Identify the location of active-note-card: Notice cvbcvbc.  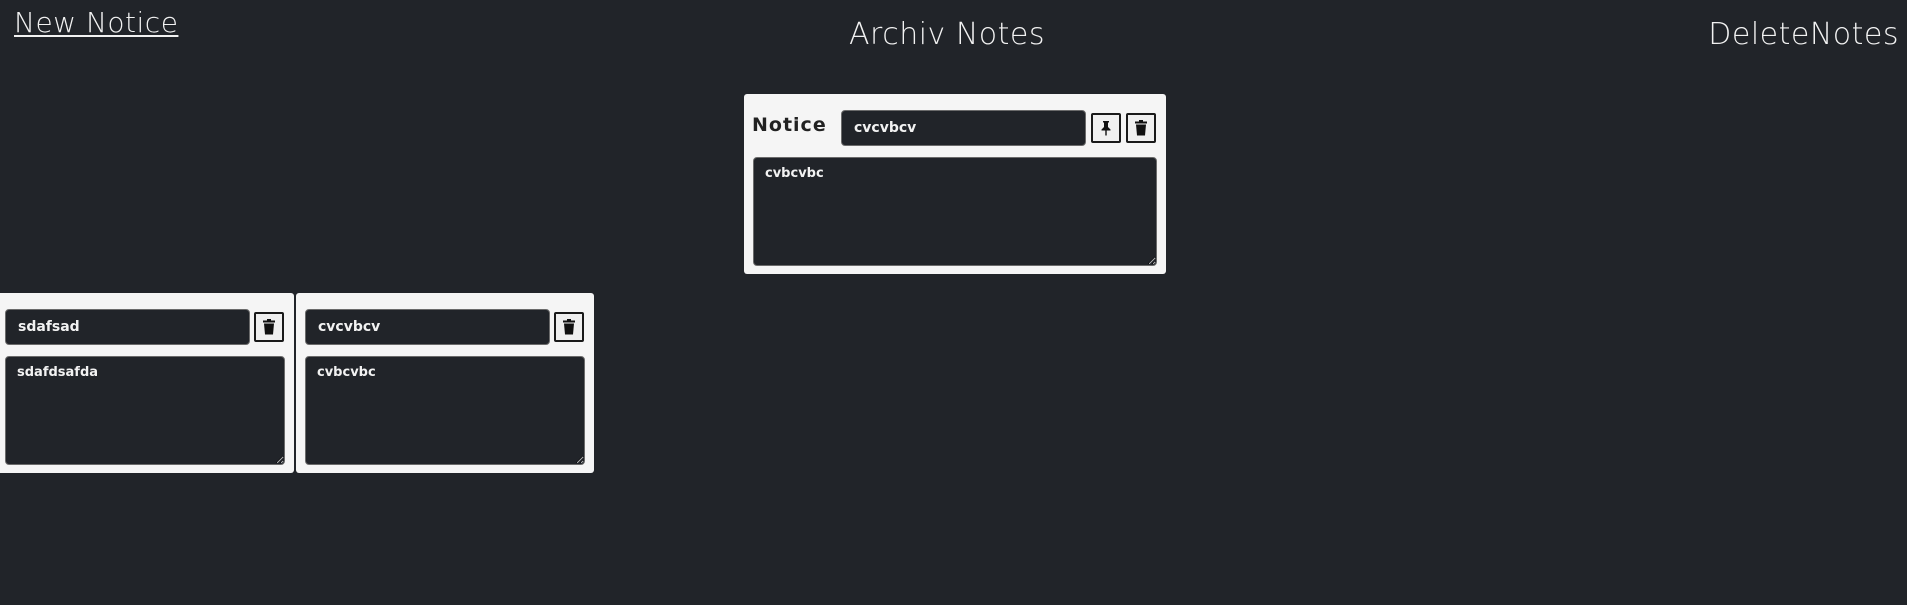
(955, 184).